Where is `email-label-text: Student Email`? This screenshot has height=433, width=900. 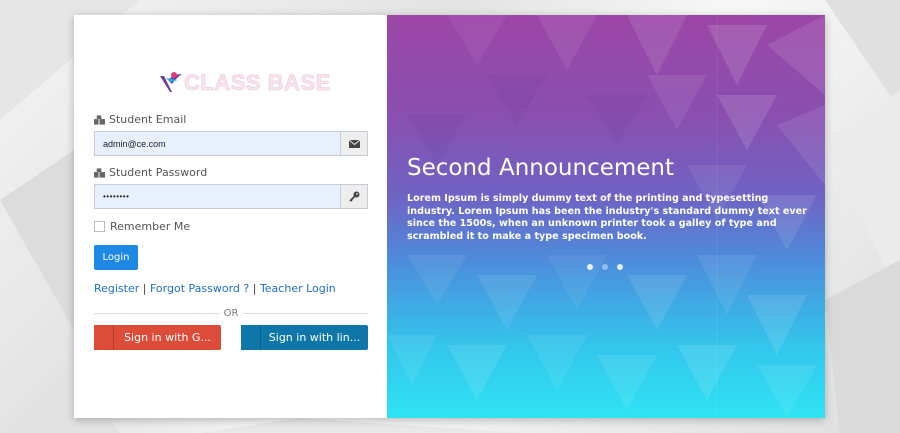 email-label-text: Student Email is located at coordinates (148, 119).